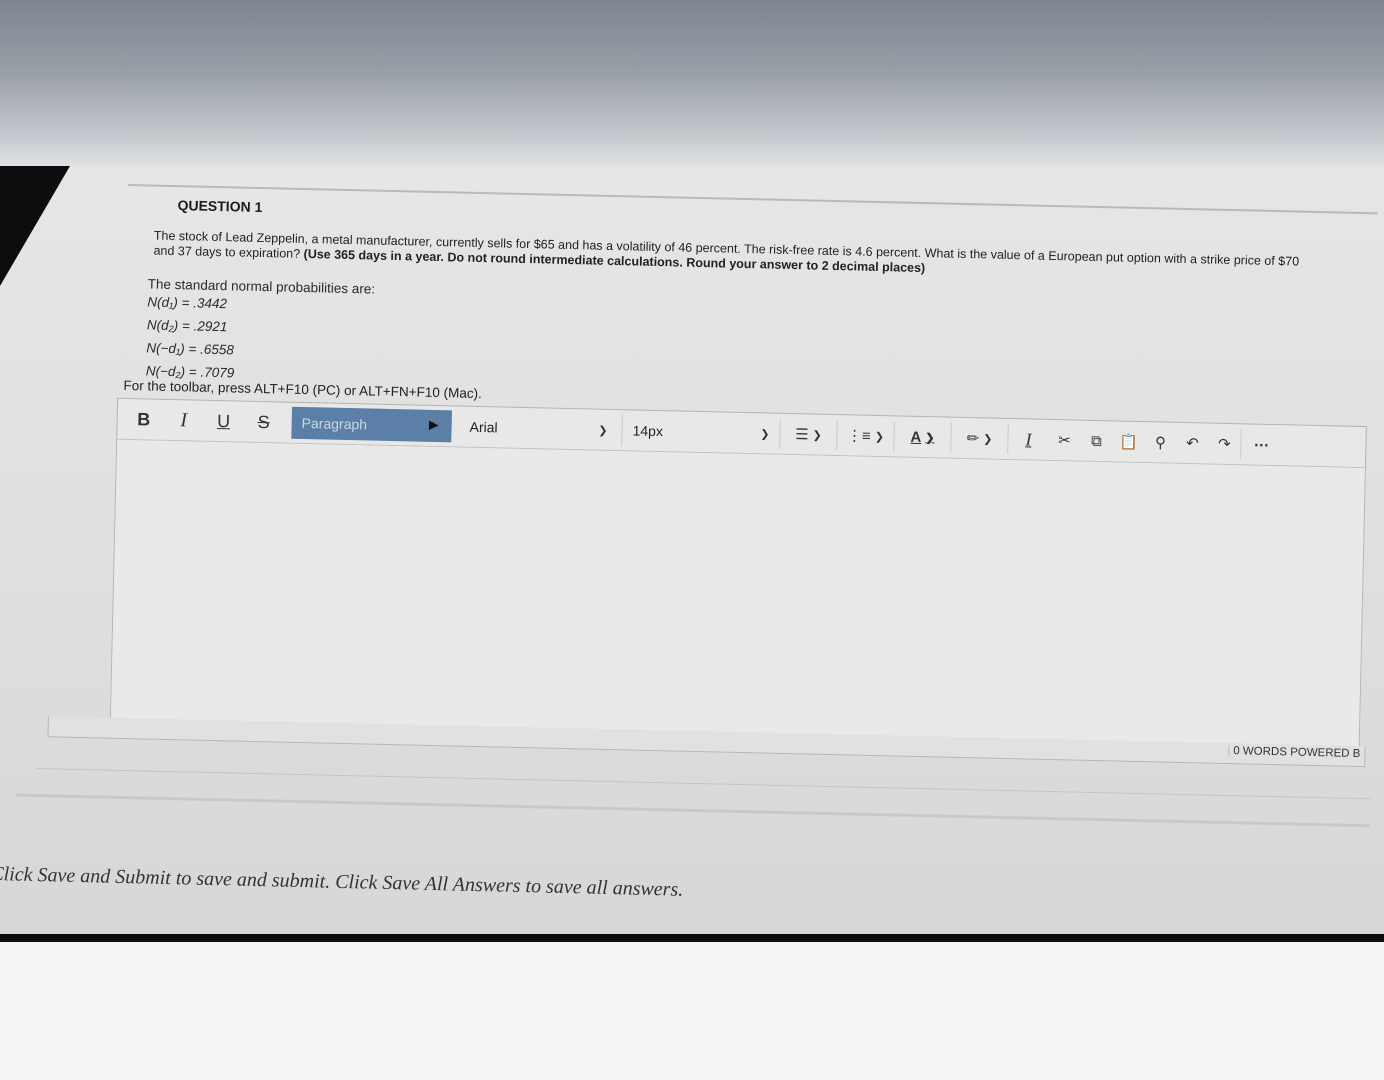  I want to click on redo-icon: ↷, so click(1224, 444).